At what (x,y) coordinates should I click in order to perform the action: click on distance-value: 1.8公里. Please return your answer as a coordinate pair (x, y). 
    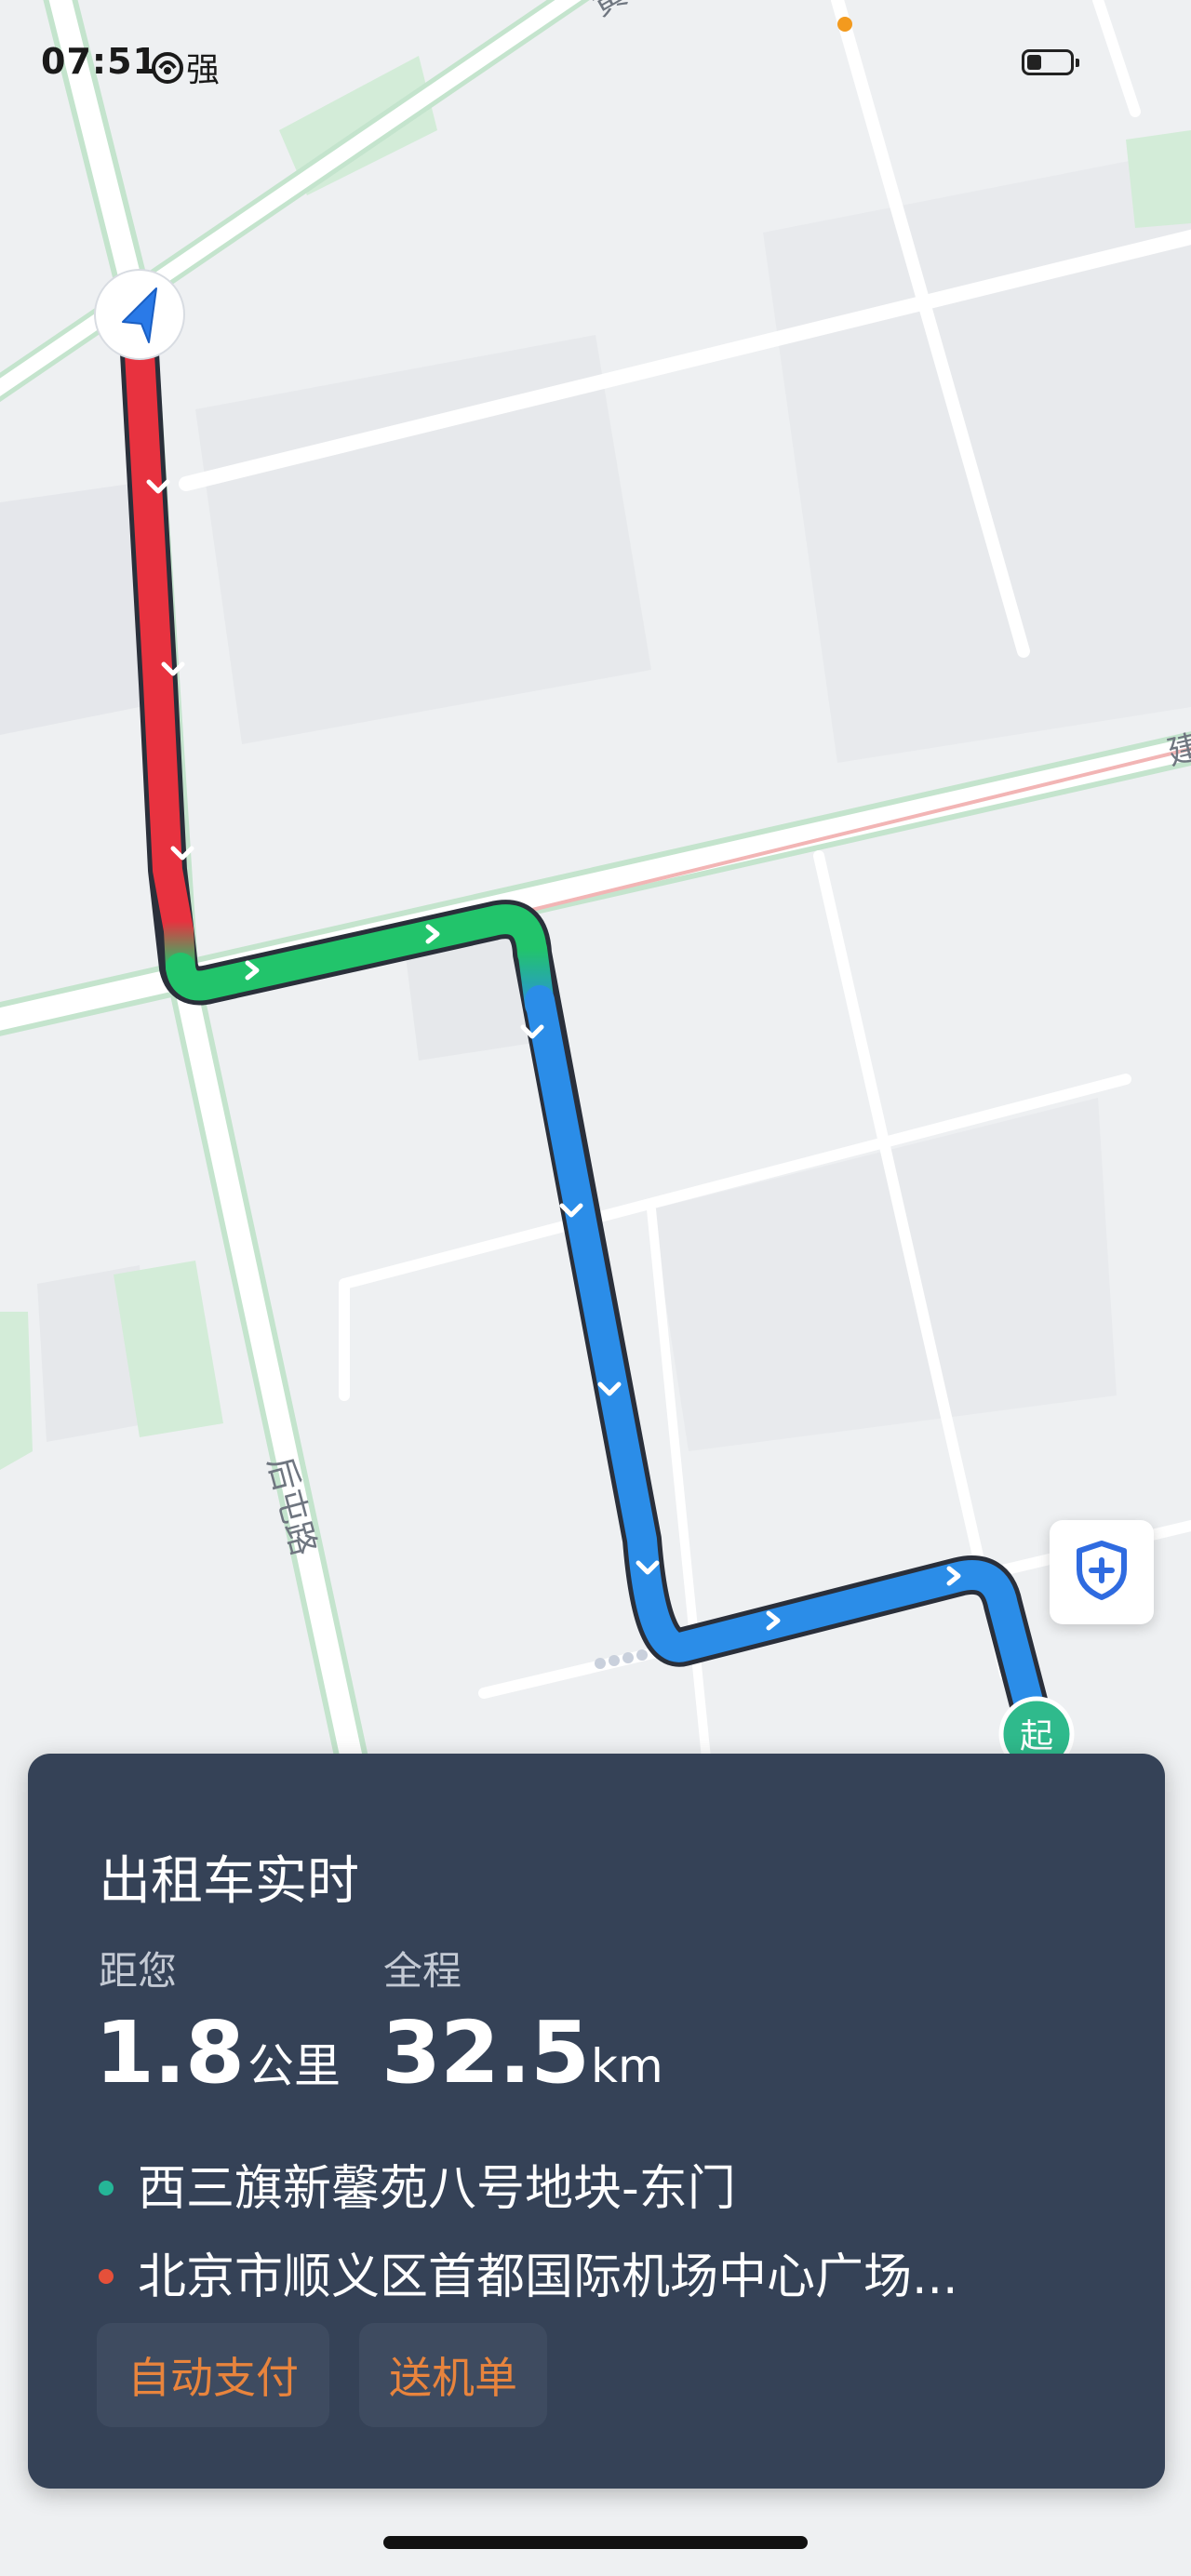
    Looking at the image, I should click on (218, 2052).